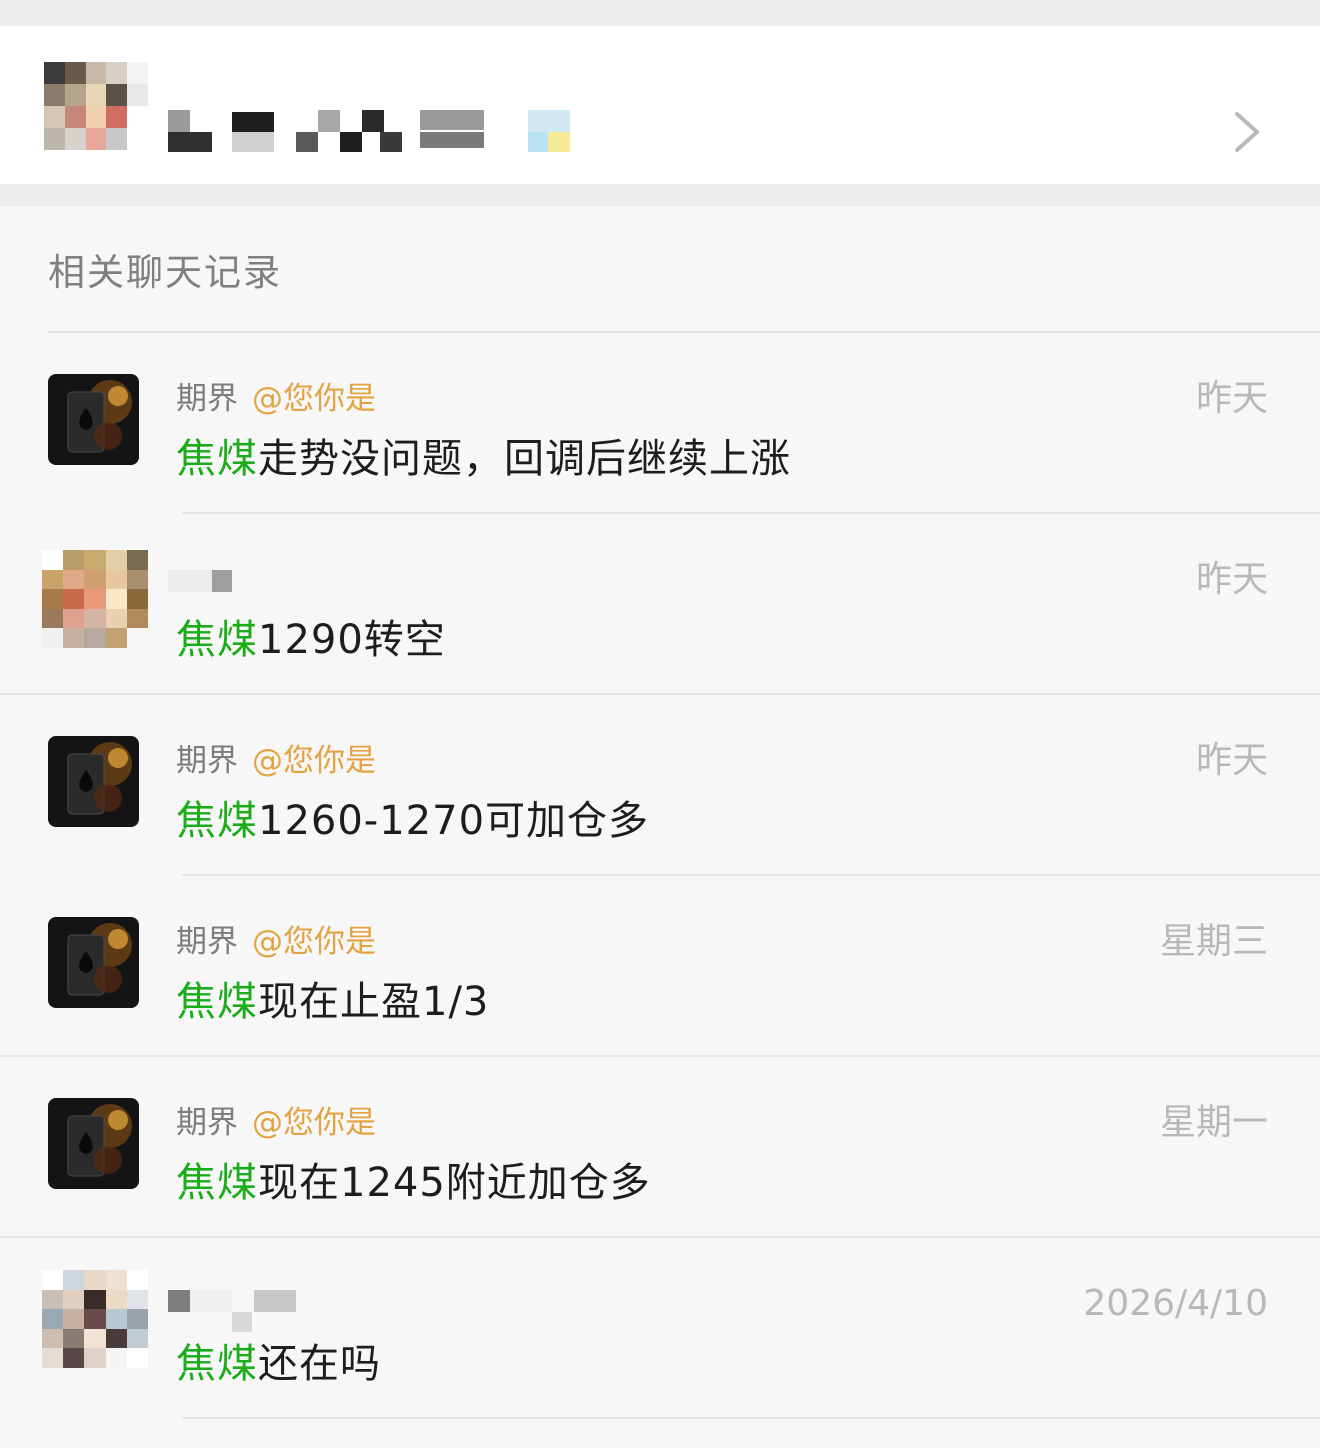 Image resolution: width=1320 pixels, height=1448 pixels. Describe the element at coordinates (660, 13) in the screenshot. I see `top-gap` at that location.